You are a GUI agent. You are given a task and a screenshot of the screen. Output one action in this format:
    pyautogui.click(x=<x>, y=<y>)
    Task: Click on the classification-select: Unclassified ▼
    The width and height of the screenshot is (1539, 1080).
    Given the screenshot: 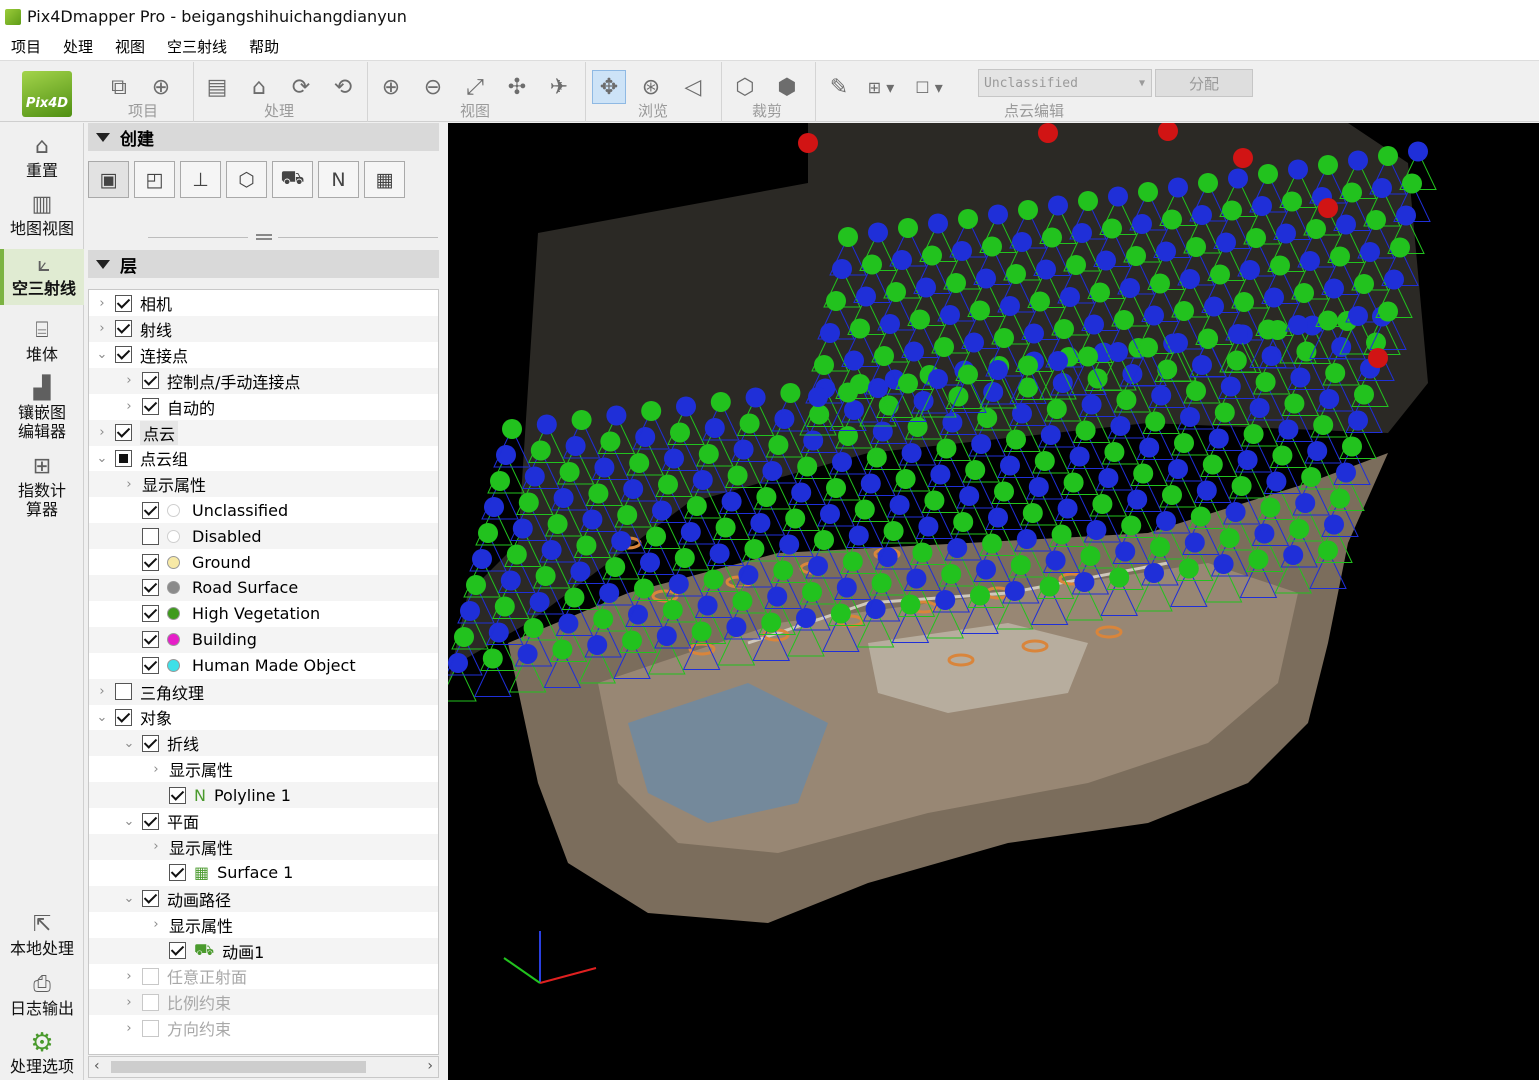 What is the action you would take?
    pyautogui.click(x=1065, y=83)
    